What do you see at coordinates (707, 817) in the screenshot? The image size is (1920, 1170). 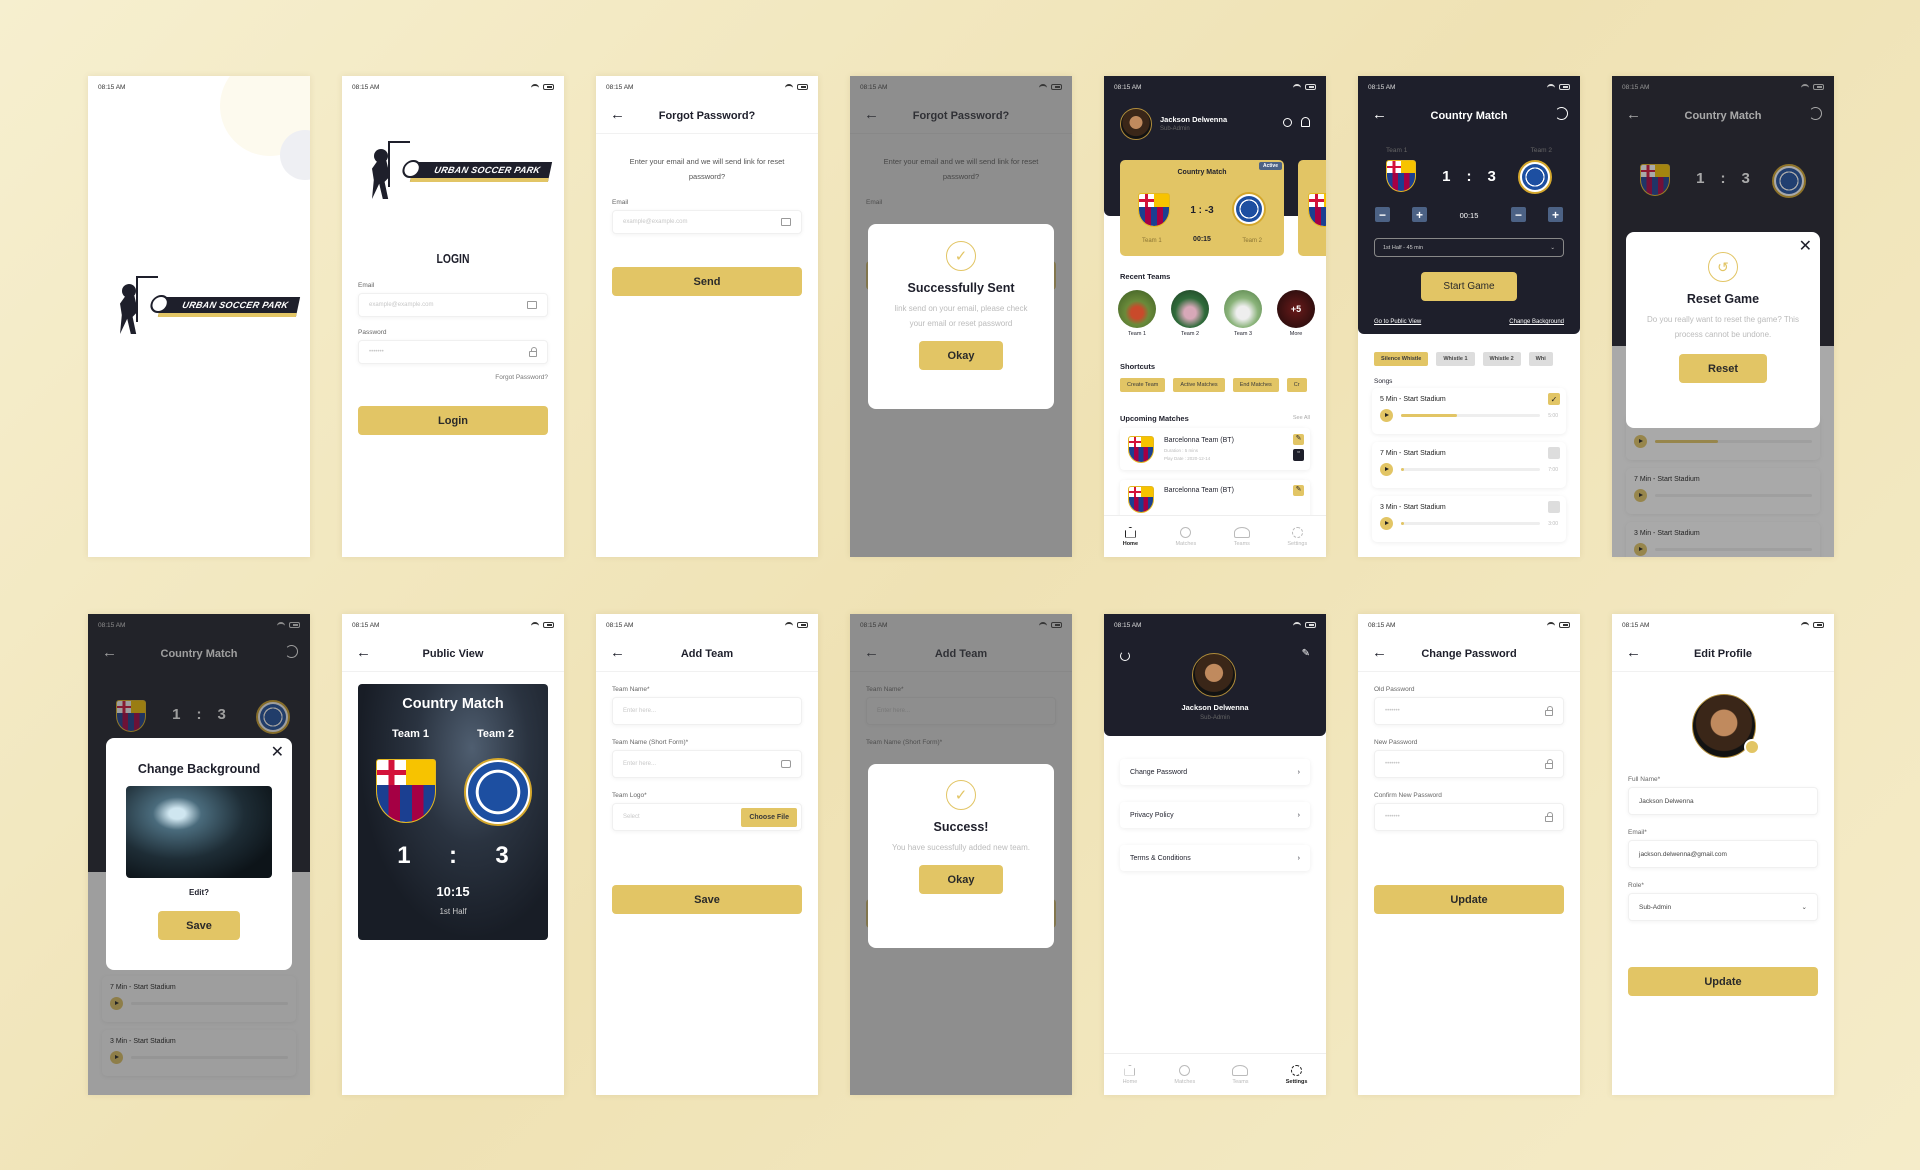 I see `team-logo-input: Select Choose File` at bounding box center [707, 817].